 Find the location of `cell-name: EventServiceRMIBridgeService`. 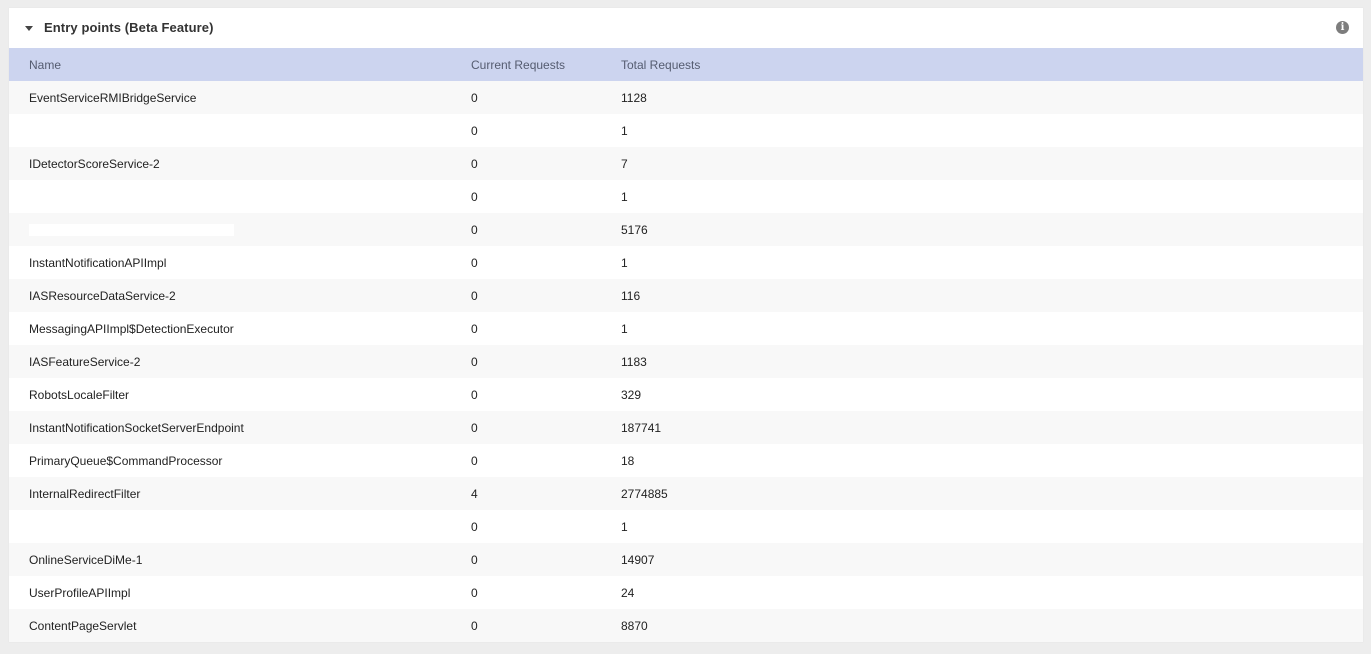

cell-name: EventServiceRMIBridgeService is located at coordinates (113, 97).